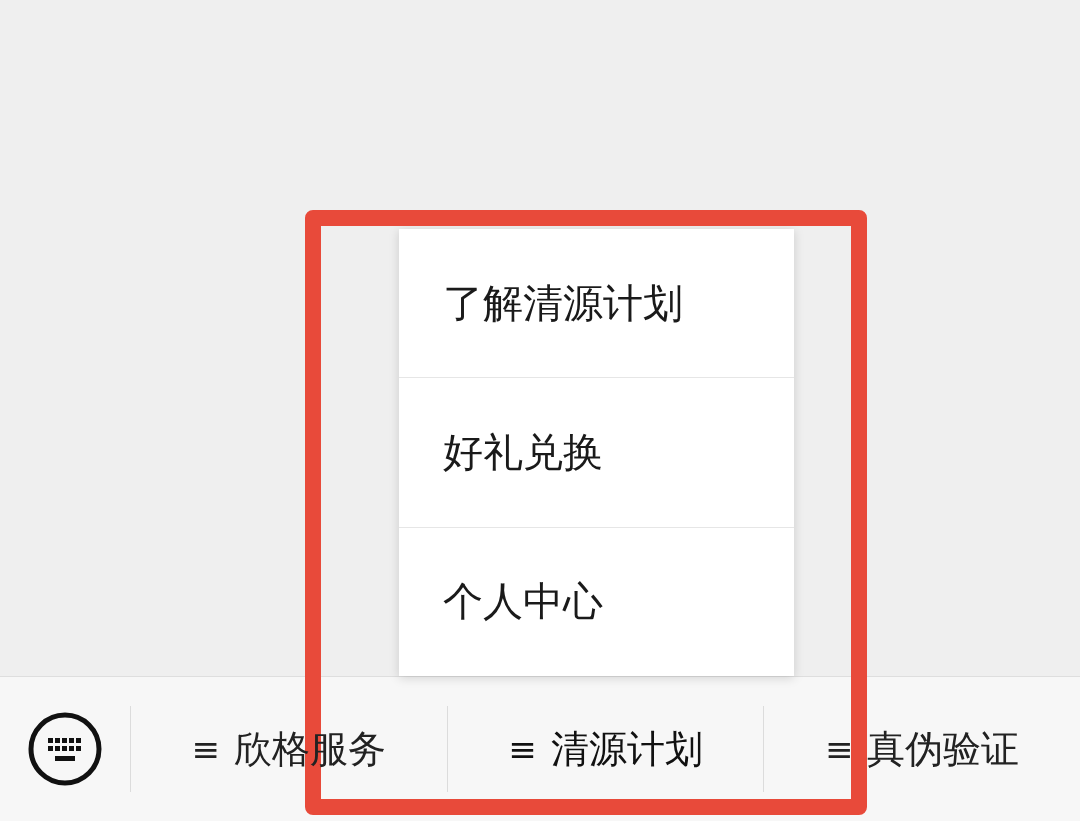  I want to click on menu-tab: ≡ 真伪验证, so click(921, 749).